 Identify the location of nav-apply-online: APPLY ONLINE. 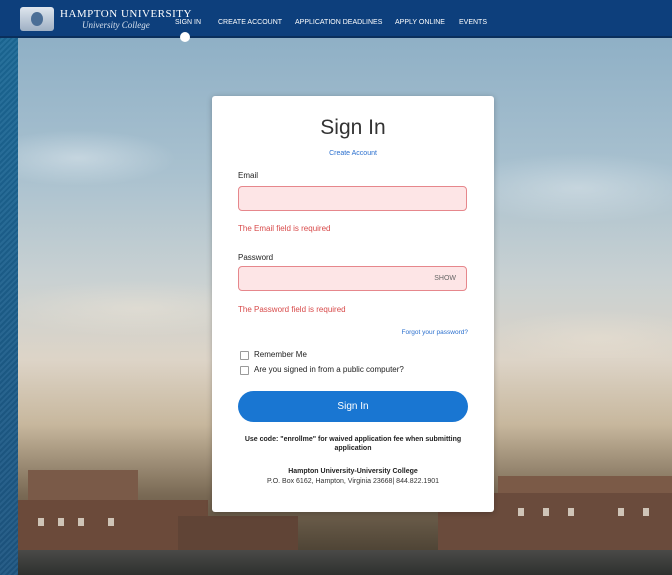
(420, 22).